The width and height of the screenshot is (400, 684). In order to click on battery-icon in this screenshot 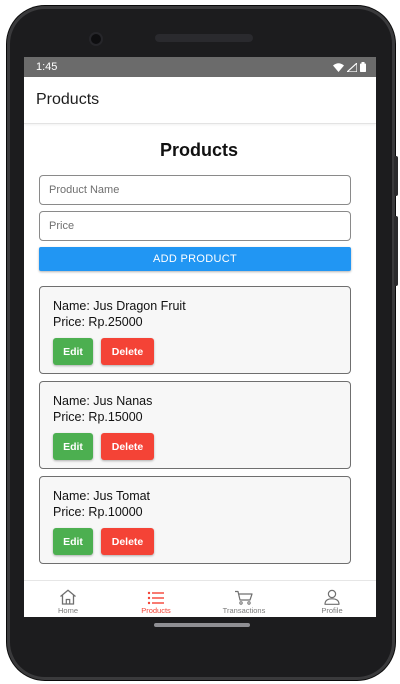, I will do `click(363, 67)`.